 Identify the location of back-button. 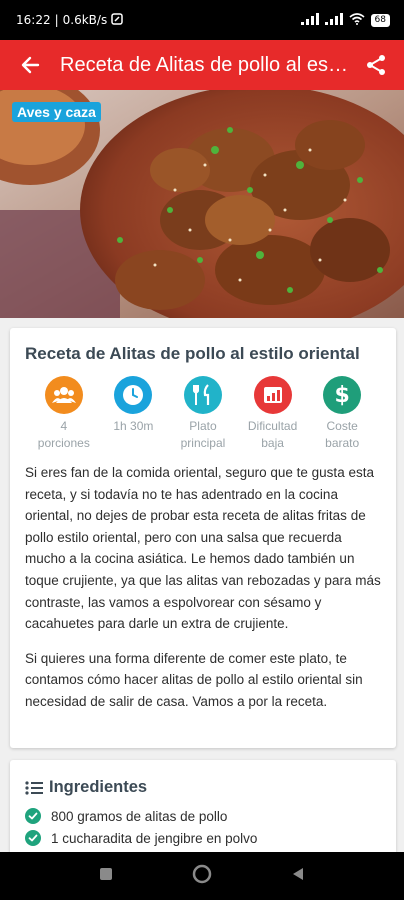
(30, 65).